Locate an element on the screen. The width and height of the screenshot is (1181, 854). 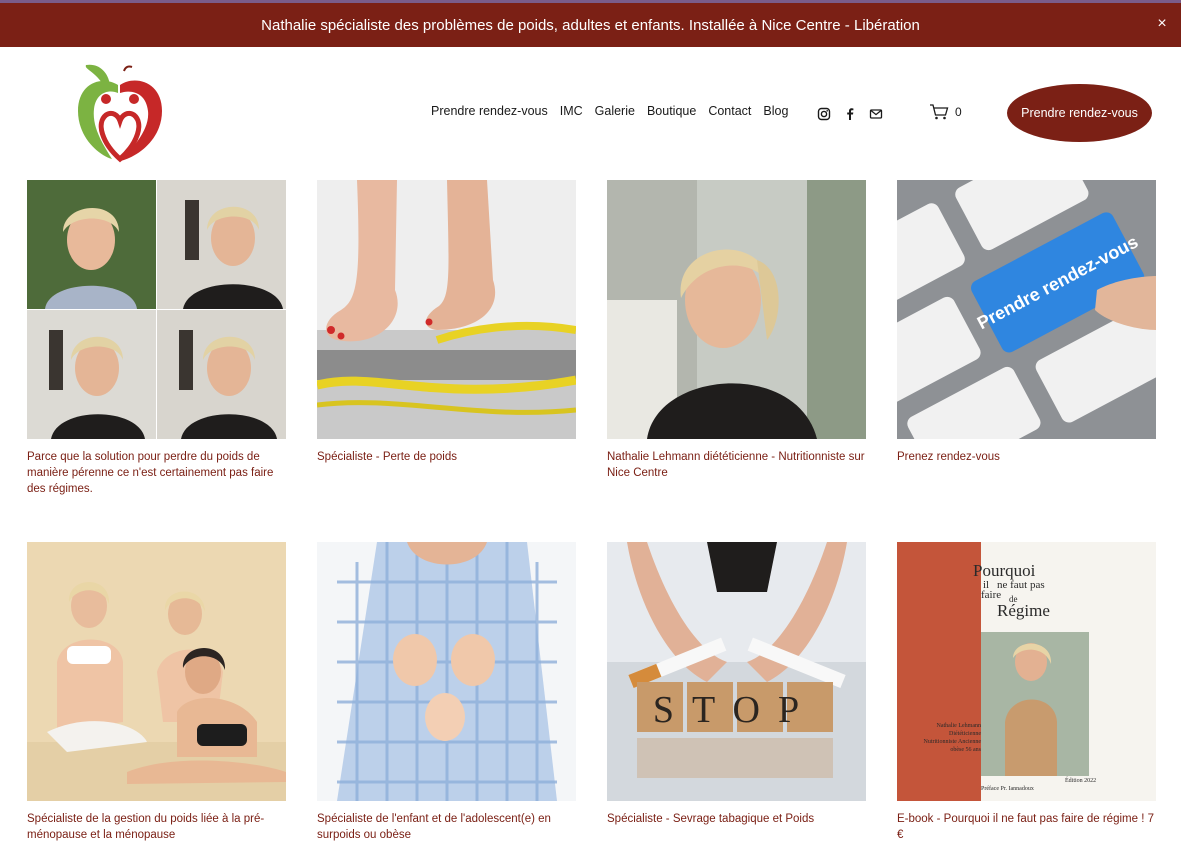
cart-link: 0 is located at coordinates (945, 112).